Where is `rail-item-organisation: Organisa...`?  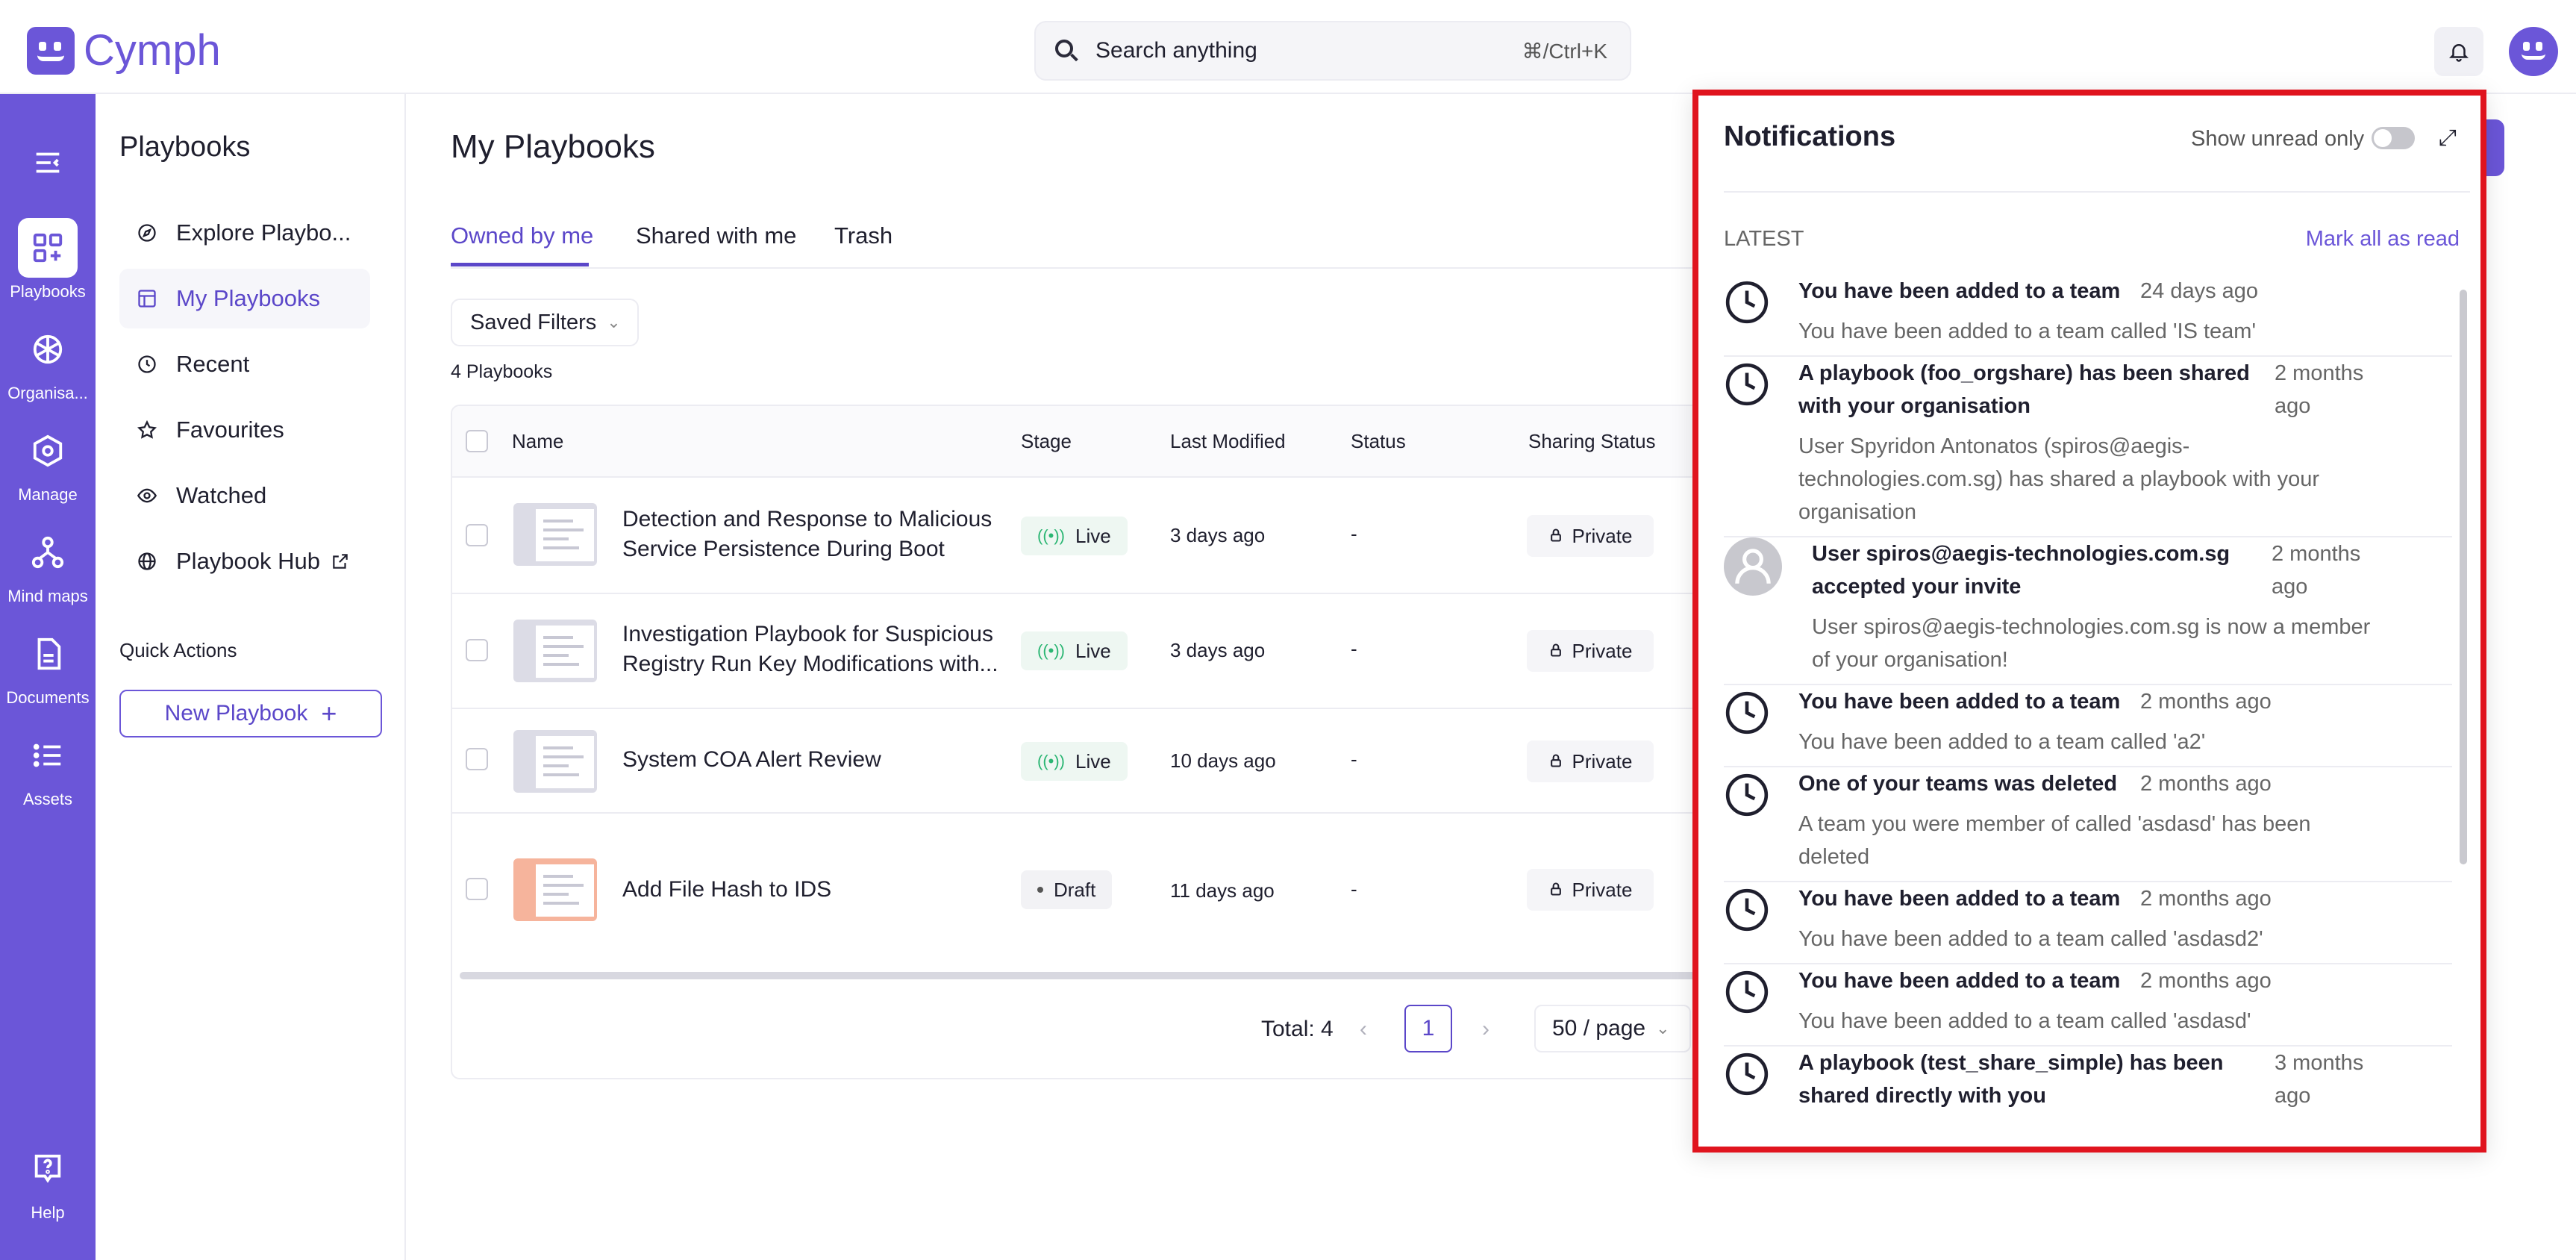
rail-item-organisation: Organisa... is located at coordinates (48, 361).